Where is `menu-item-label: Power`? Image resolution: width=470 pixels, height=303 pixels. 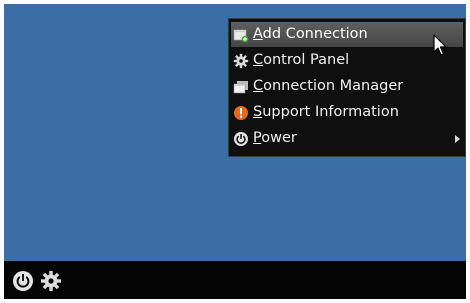
menu-item-label: Power is located at coordinates (275, 138).